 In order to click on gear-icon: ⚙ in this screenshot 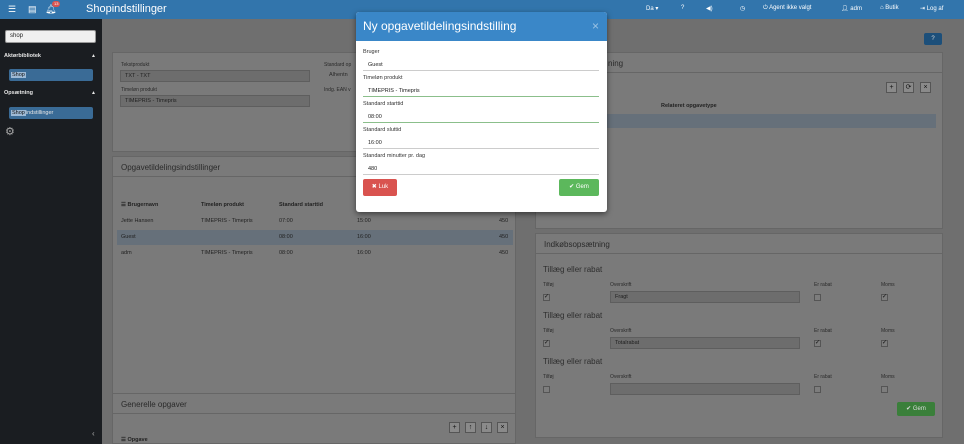, I will do `click(10, 131)`.